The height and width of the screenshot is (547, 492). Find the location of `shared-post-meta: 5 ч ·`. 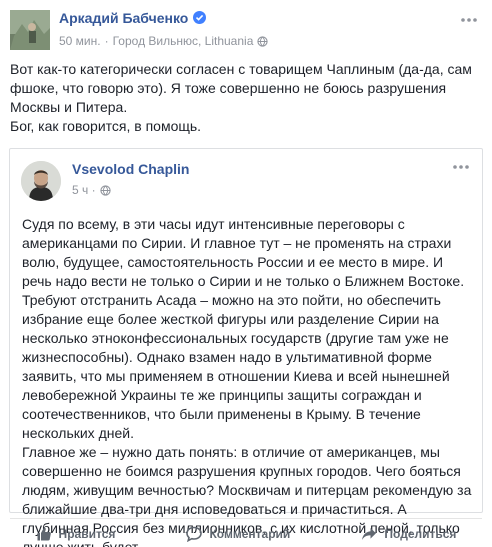

shared-post-meta: 5 ч · is located at coordinates (91, 190).